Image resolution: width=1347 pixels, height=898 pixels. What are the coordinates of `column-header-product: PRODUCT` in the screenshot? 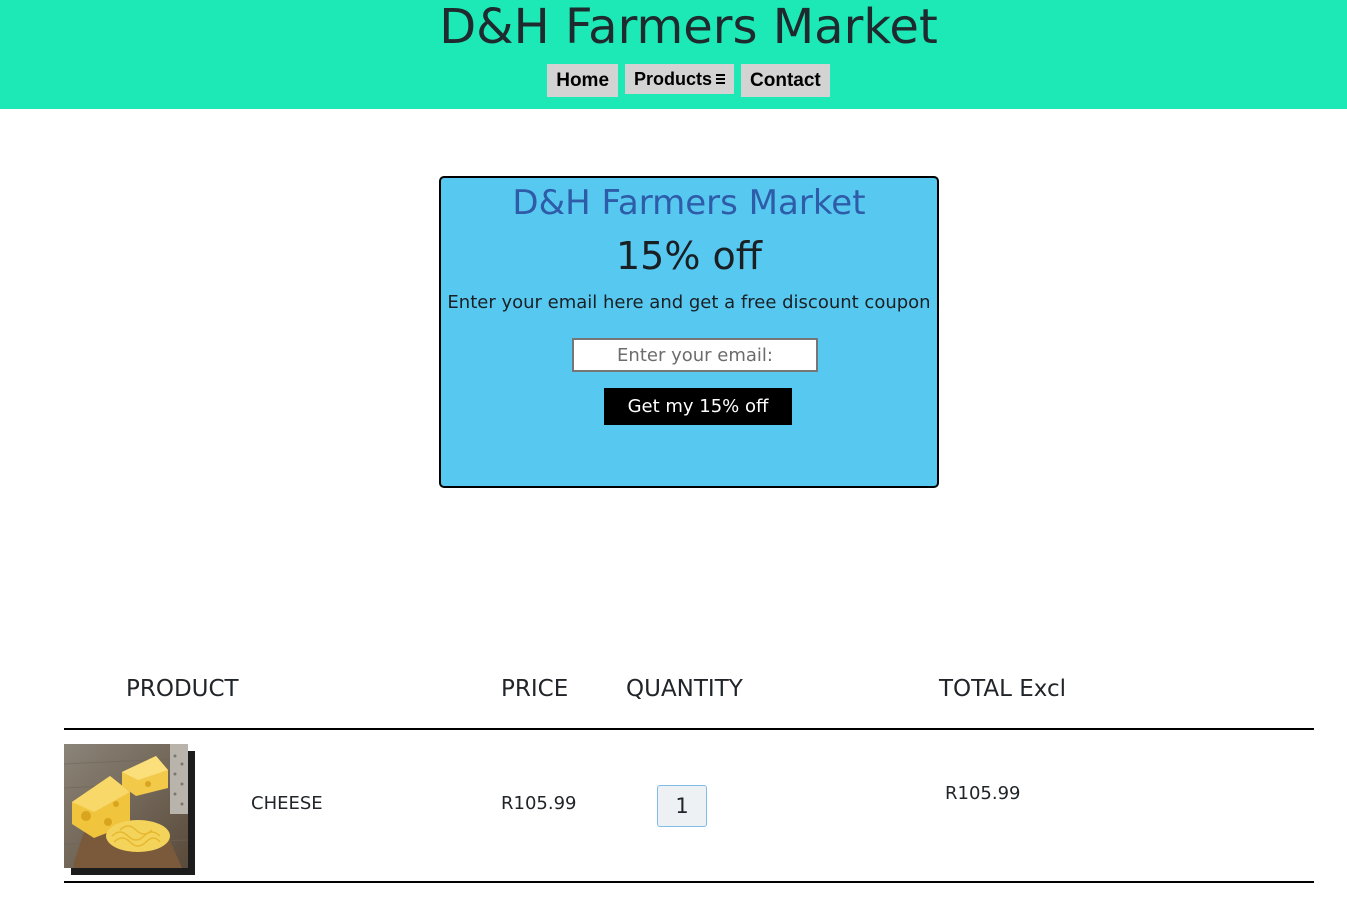 It's located at (182, 689).